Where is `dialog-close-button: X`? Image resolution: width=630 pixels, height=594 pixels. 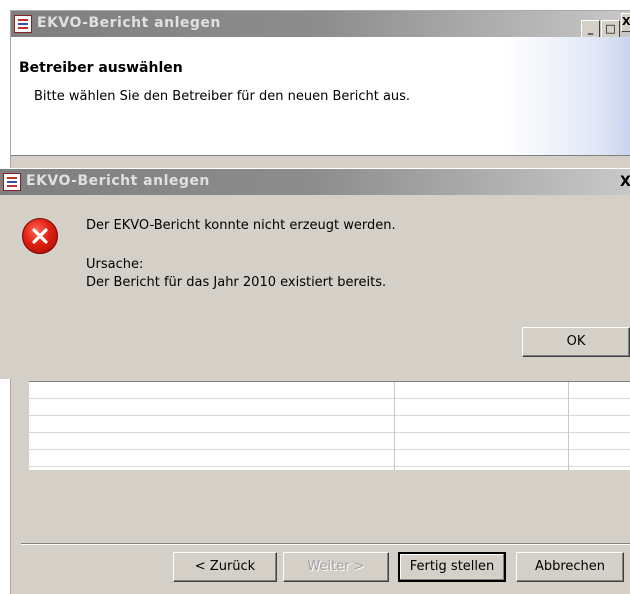
dialog-close-button: X is located at coordinates (625, 182).